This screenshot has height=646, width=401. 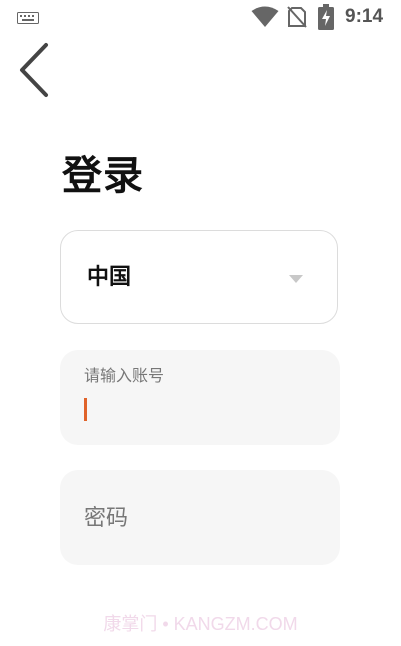 What do you see at coordinates (200, 17) in the screenshot?
I see `status-bar: 9:14` at bounding box center [200, 17].